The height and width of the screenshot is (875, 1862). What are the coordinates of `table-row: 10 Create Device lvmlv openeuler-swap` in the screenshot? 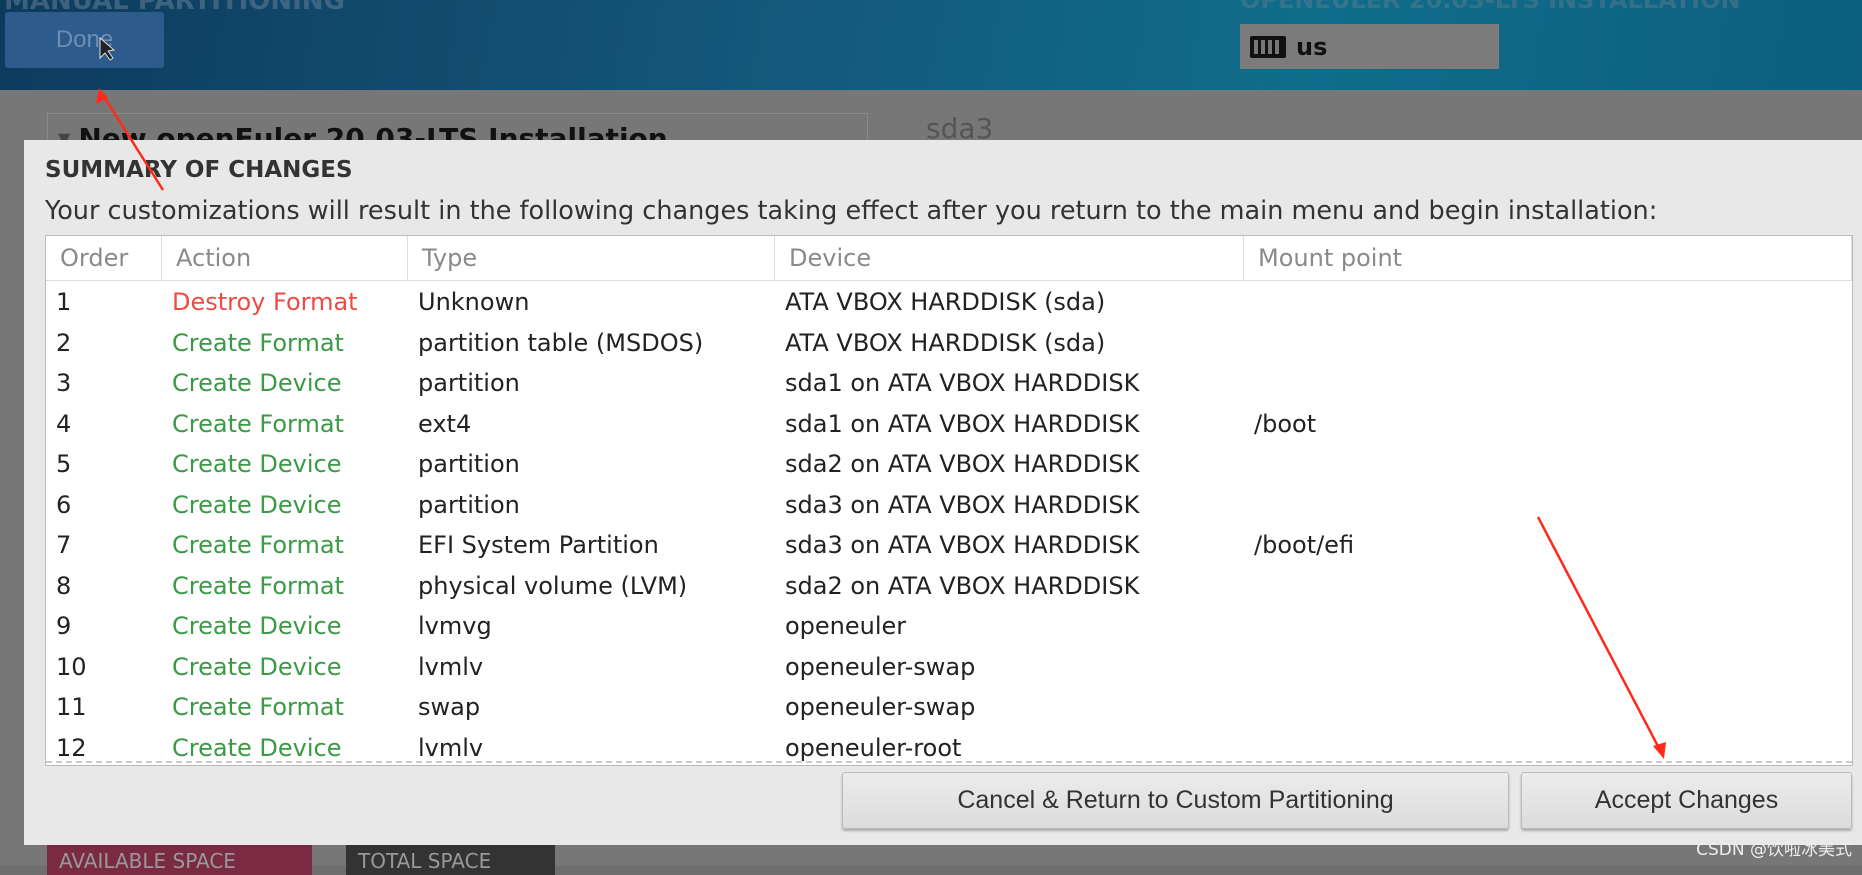 It's located at (949, 667).